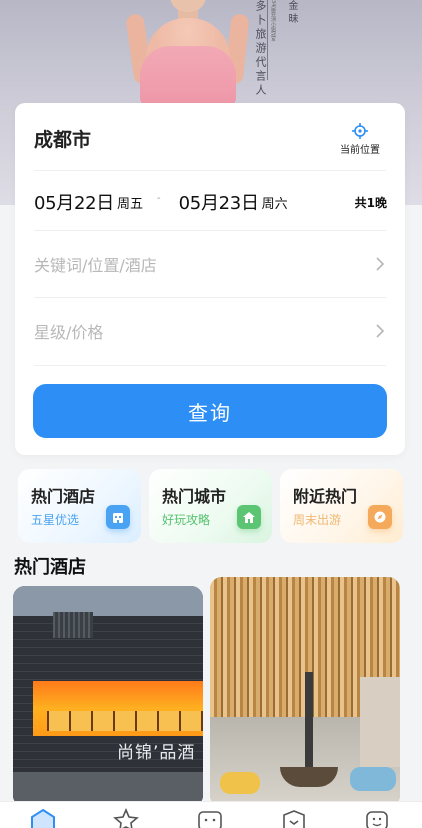  I want to click on category-title: 热门酒店, so click(63, 496).